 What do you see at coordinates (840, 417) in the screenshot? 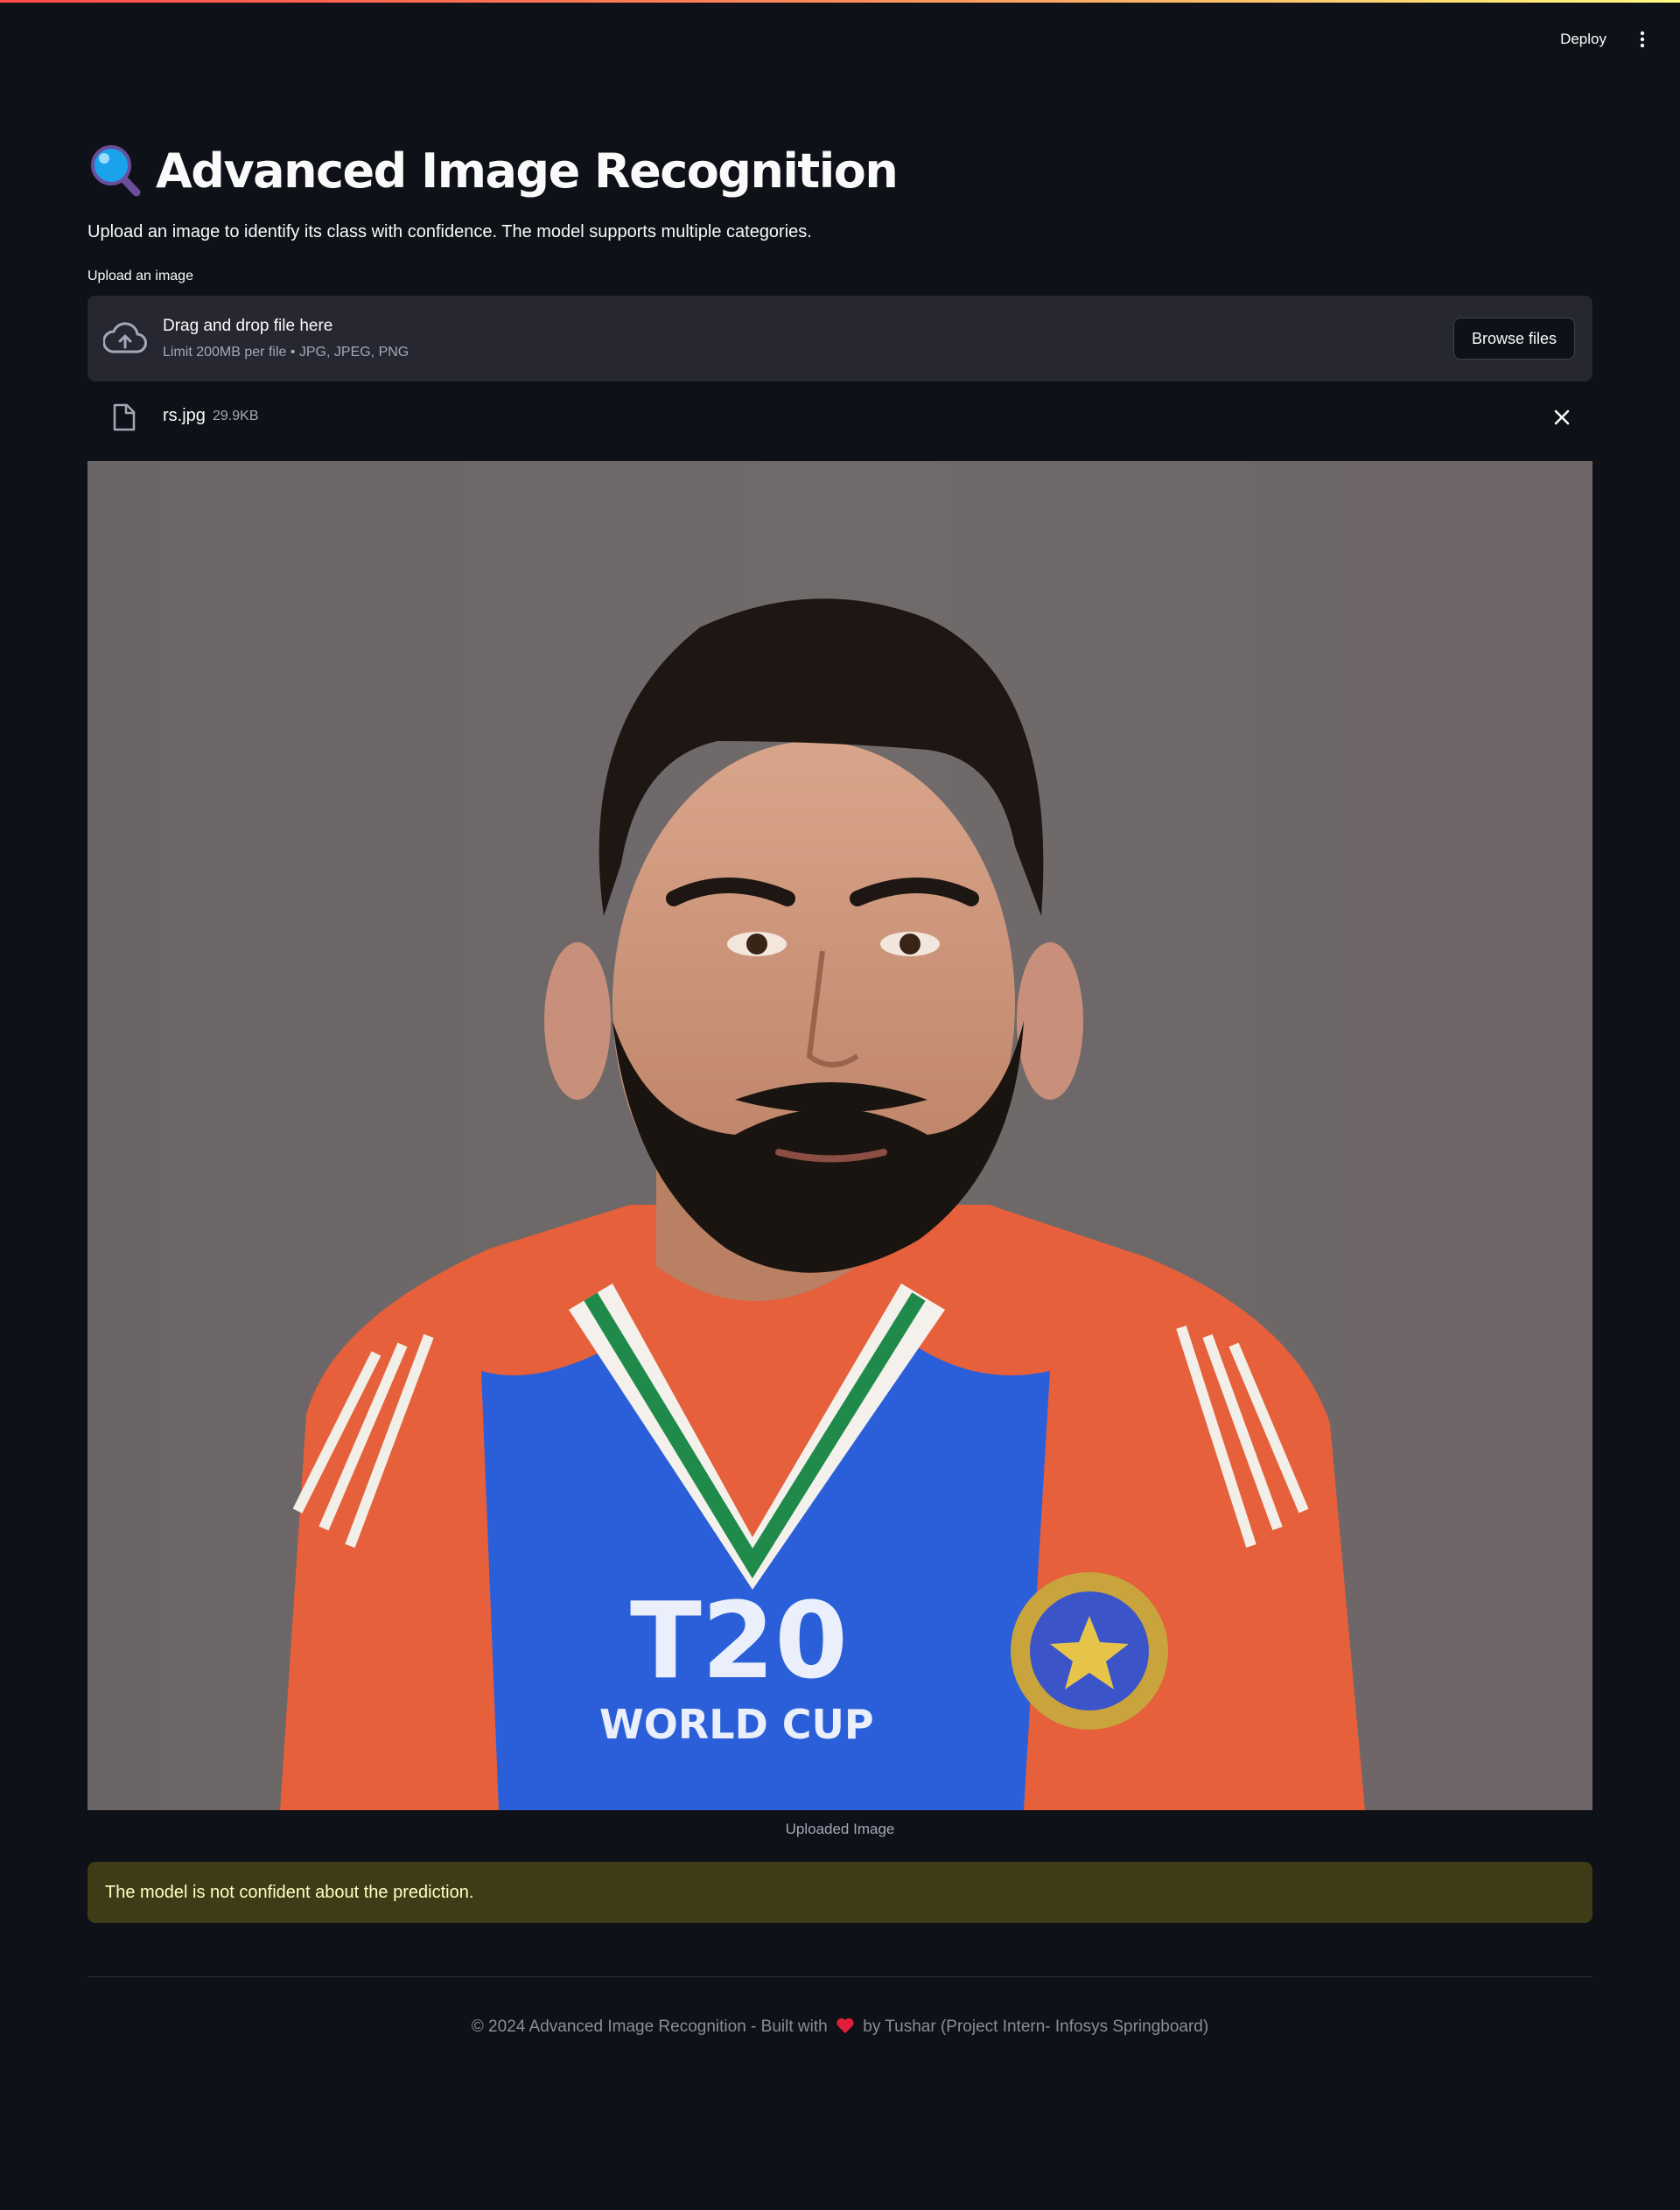
I see `uploaded-file-row: rs.jpg 29.9KB` at bounding box center [840, 417].